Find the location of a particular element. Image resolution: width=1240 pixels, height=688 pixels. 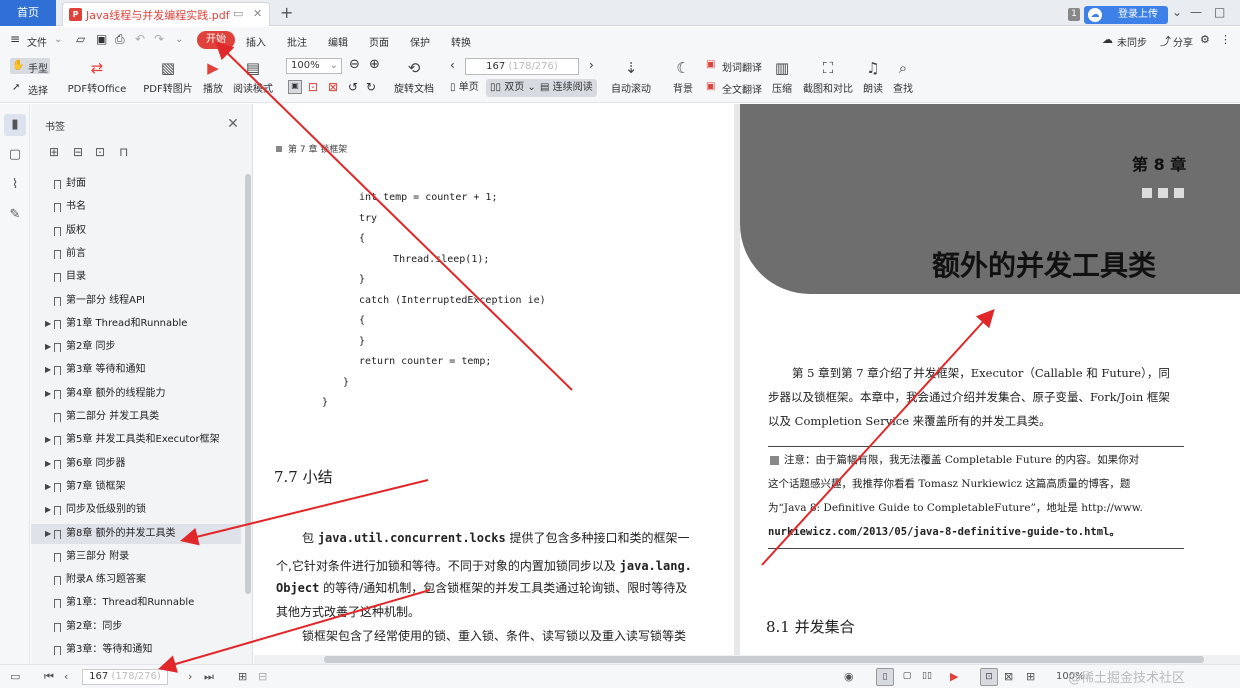

collapse-all-icon: ⊟ is located at coordinates (78, 152).